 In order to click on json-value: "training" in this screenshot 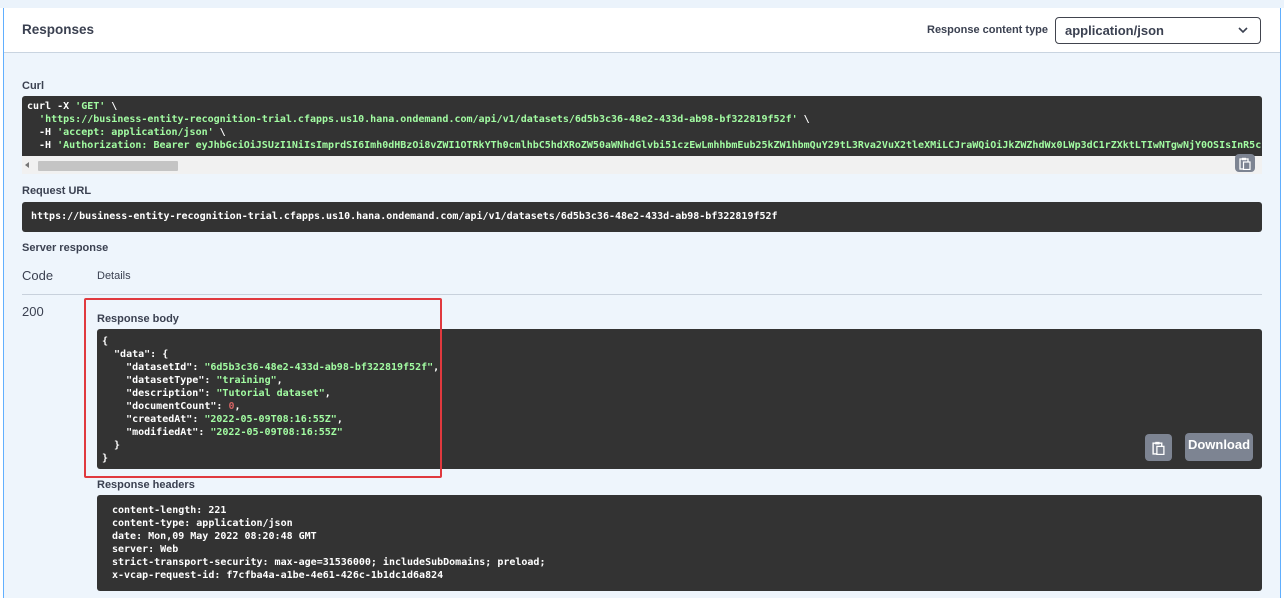, I will do `click(246, 380)`.